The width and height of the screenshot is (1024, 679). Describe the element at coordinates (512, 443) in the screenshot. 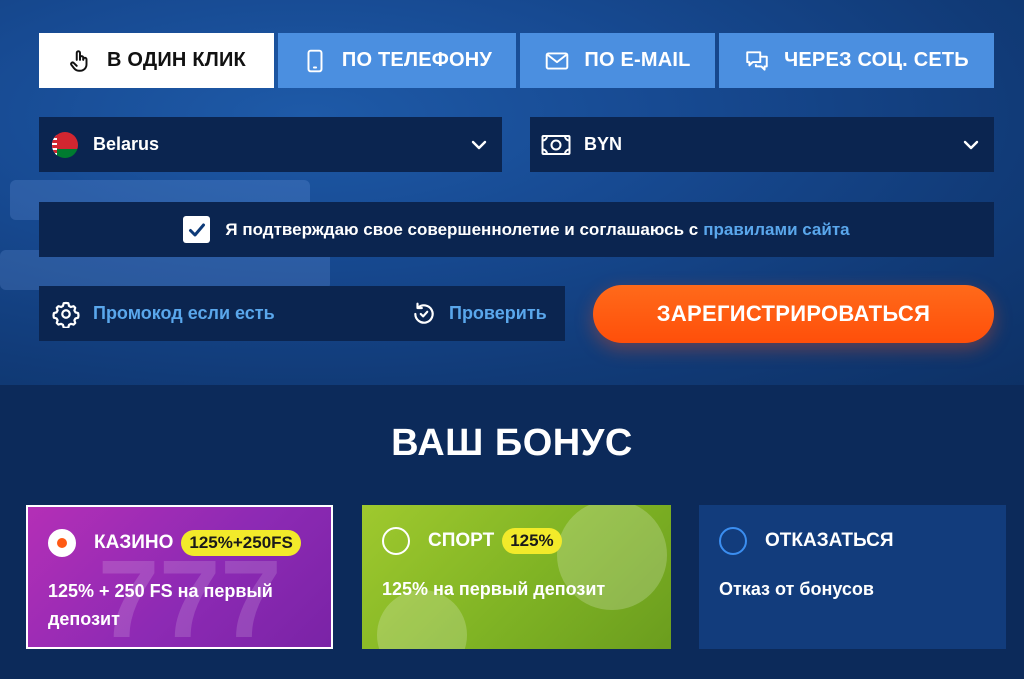

I see `bonus-title: ВАШ БОНУС` at that location.